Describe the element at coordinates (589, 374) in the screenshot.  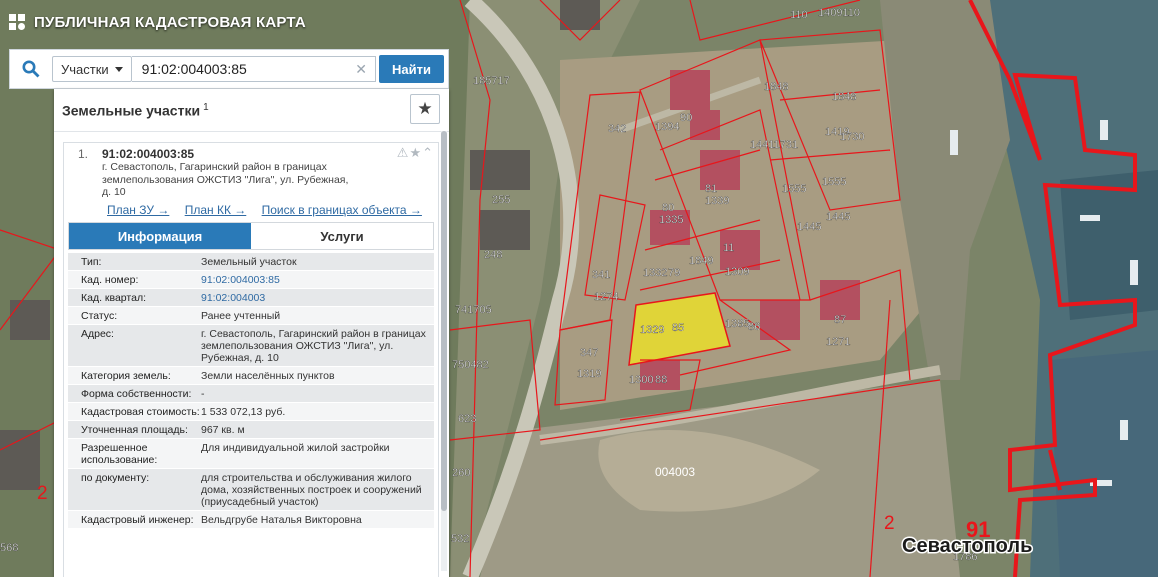
I see `parcel-label: 1319` at that location.